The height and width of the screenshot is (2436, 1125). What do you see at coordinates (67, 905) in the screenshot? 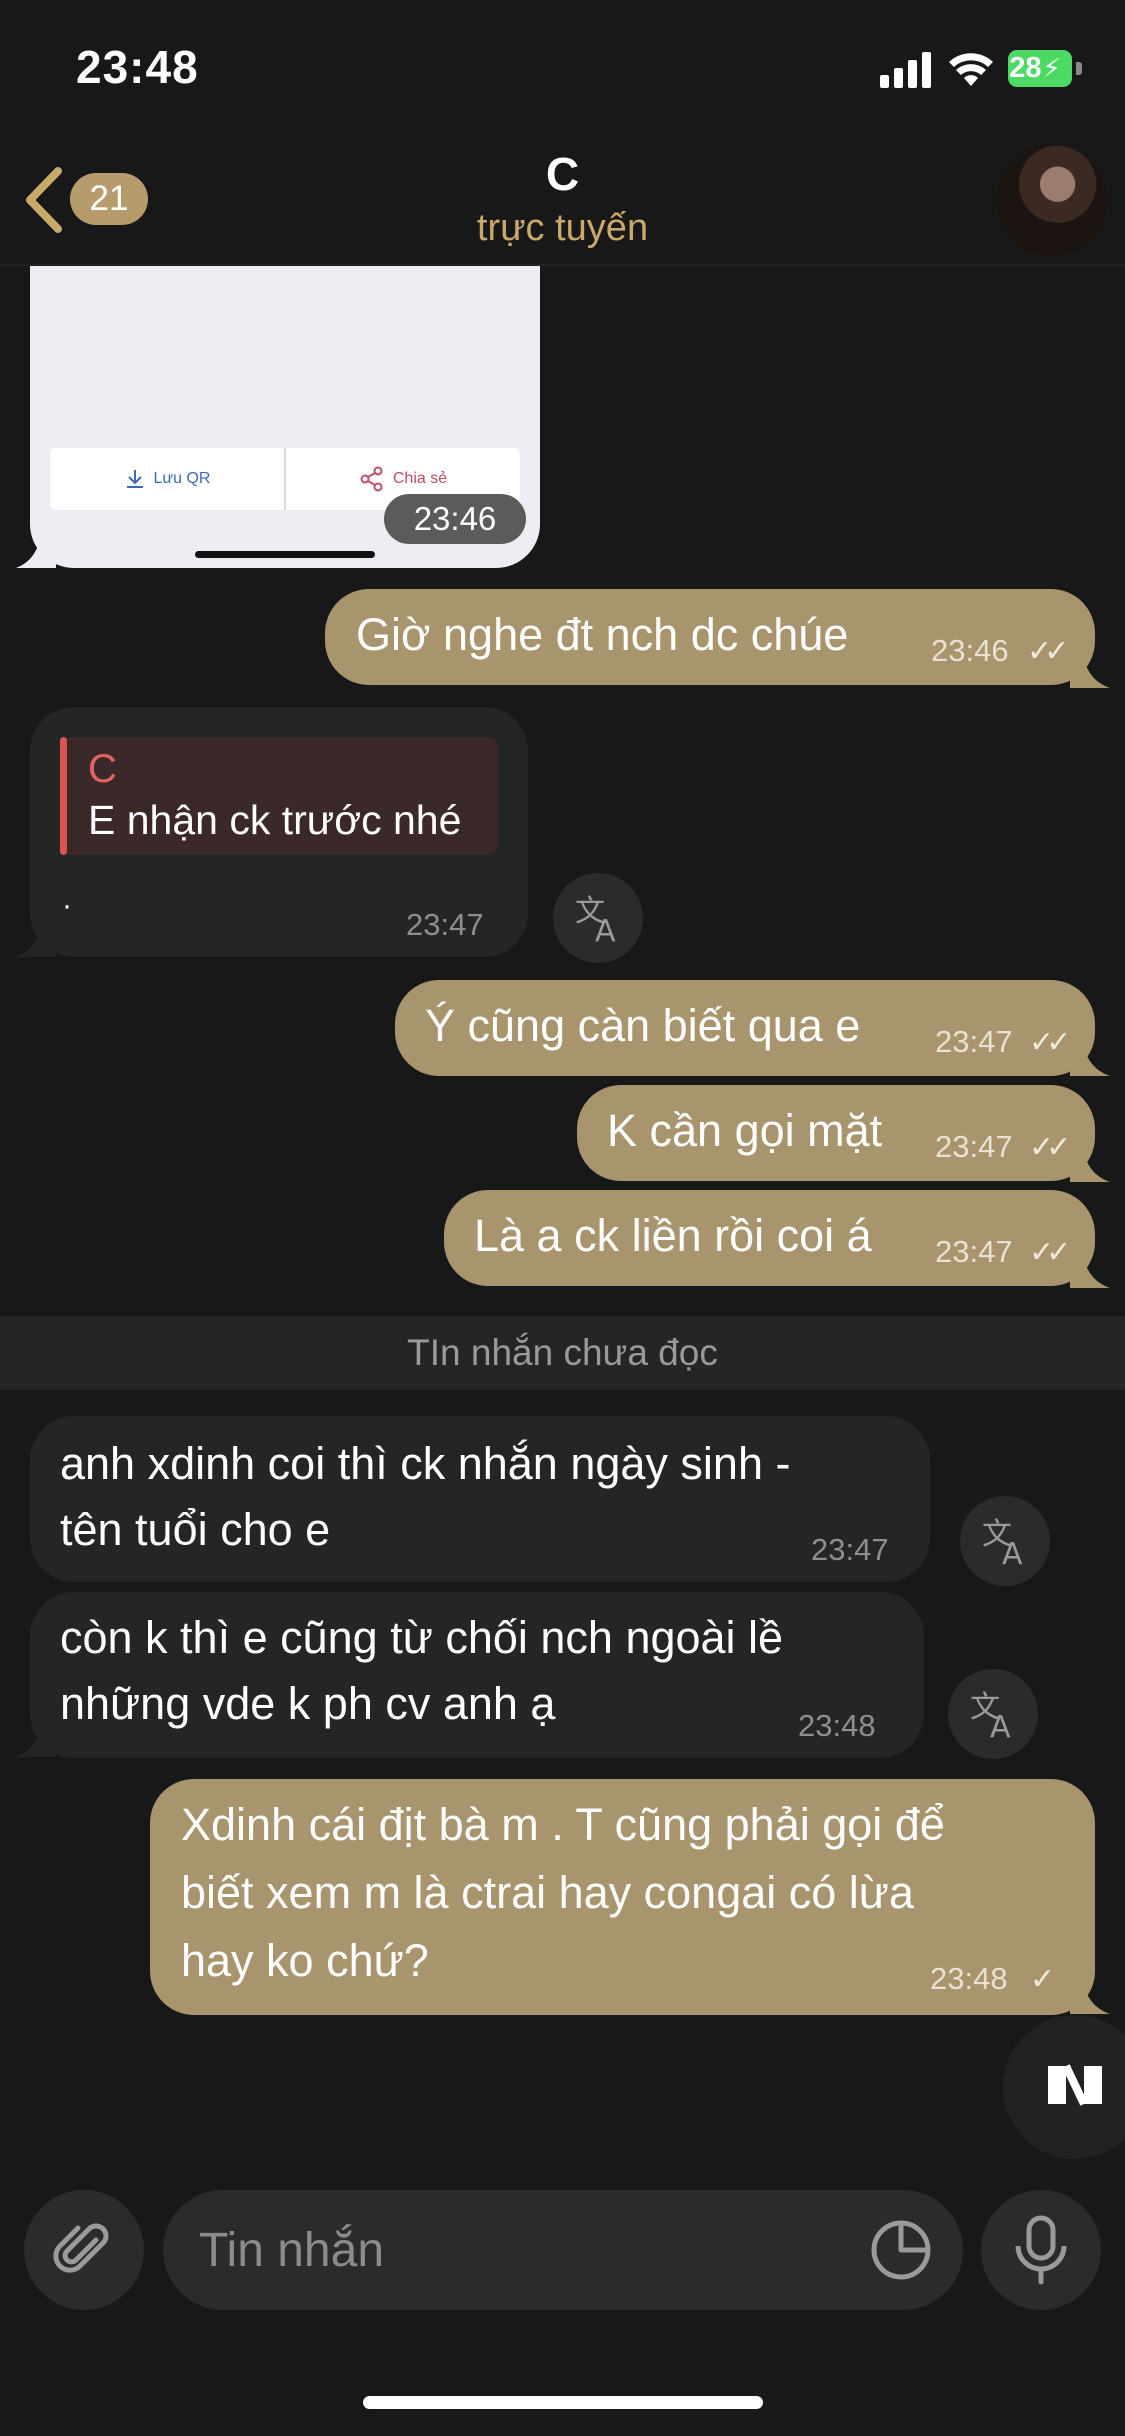
I see `message-text: ·` at bounding box center [67, 905].